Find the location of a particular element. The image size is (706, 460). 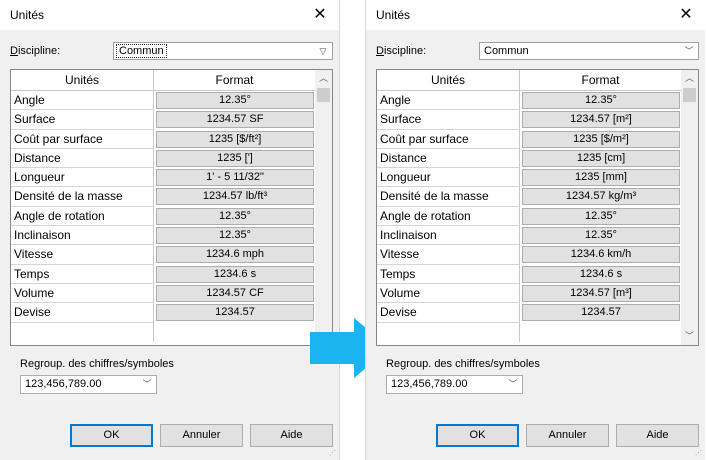

format-button: 1235 [$/m²] is located at coordinates (601, 139).